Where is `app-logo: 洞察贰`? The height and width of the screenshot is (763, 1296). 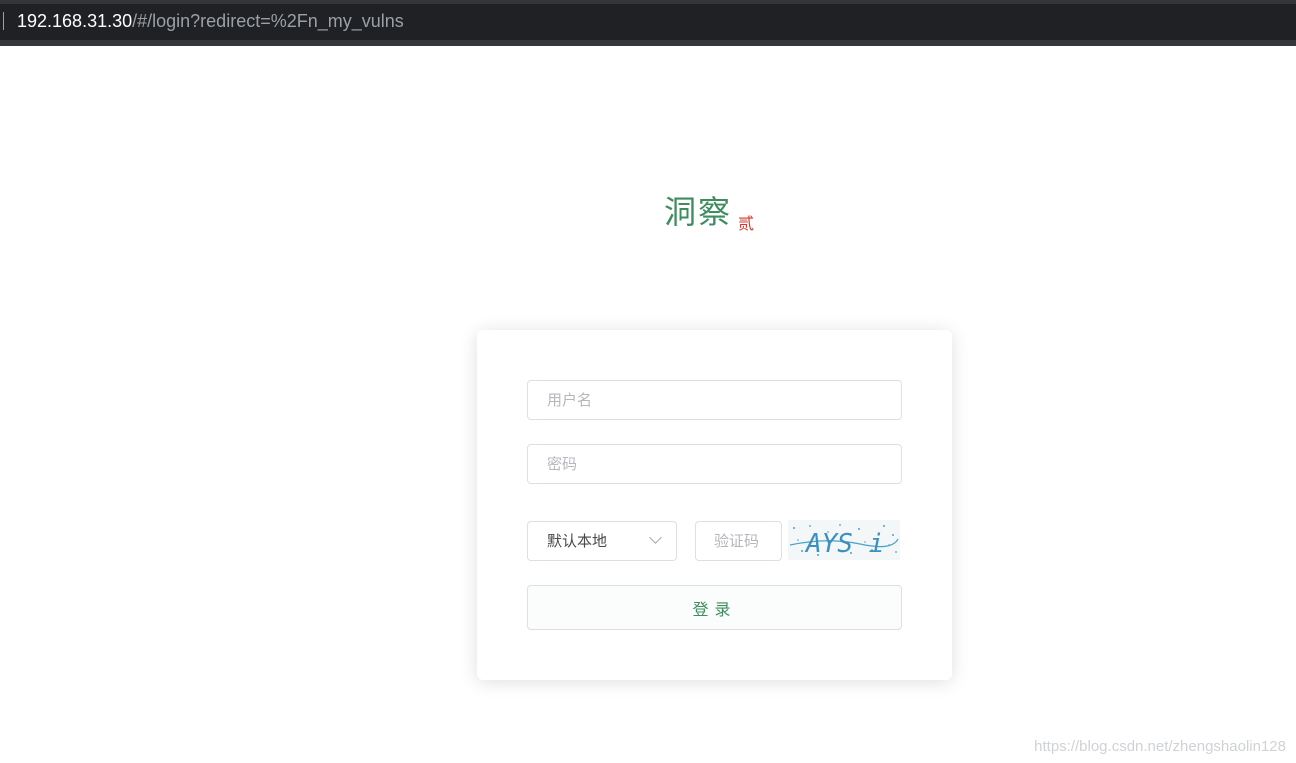
app-logo: 洞察贰 is located at coordinates (709, 212).